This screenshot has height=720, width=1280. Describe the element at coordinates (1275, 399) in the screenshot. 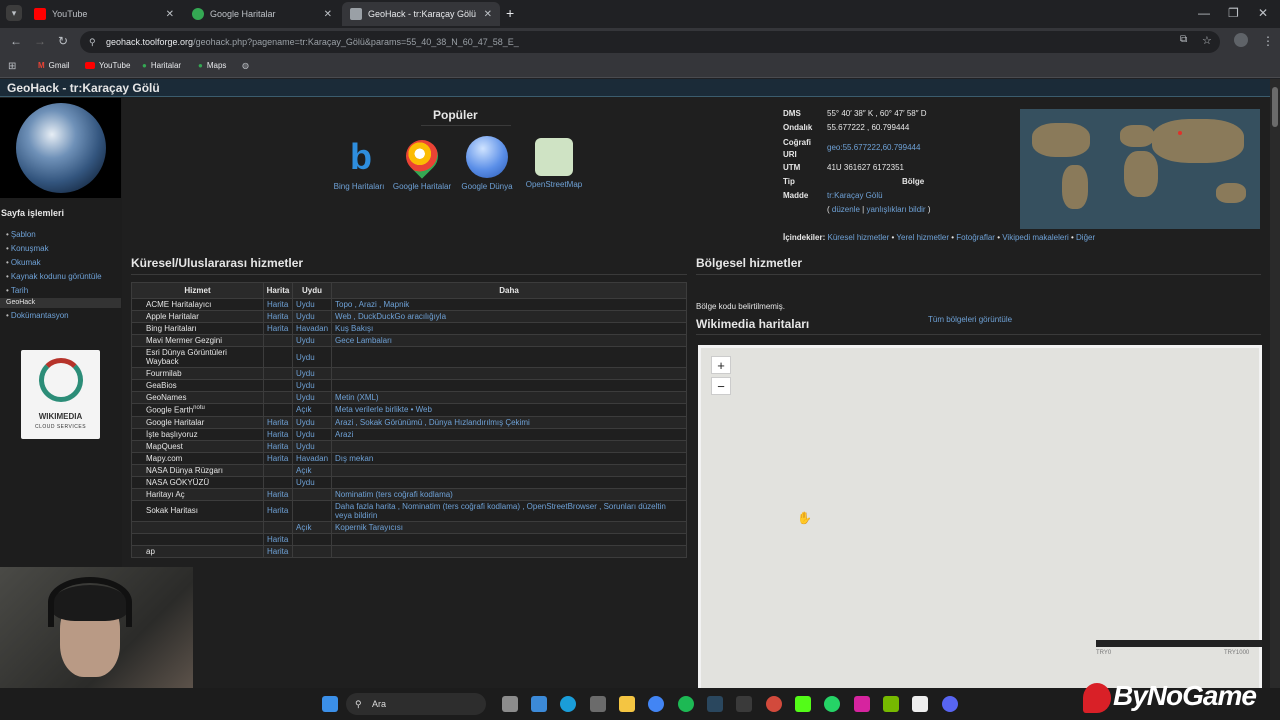

I see `page-scrollbar` at that location.